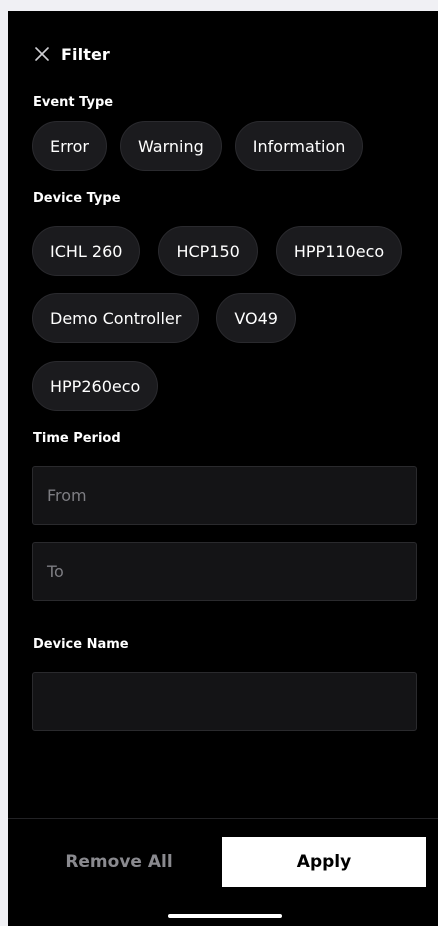 The height and width of the screenshot is (926, 438). Describe the element at coordinates (324, 862) in the screenshot. I see `apply-button: Apply` at that location.